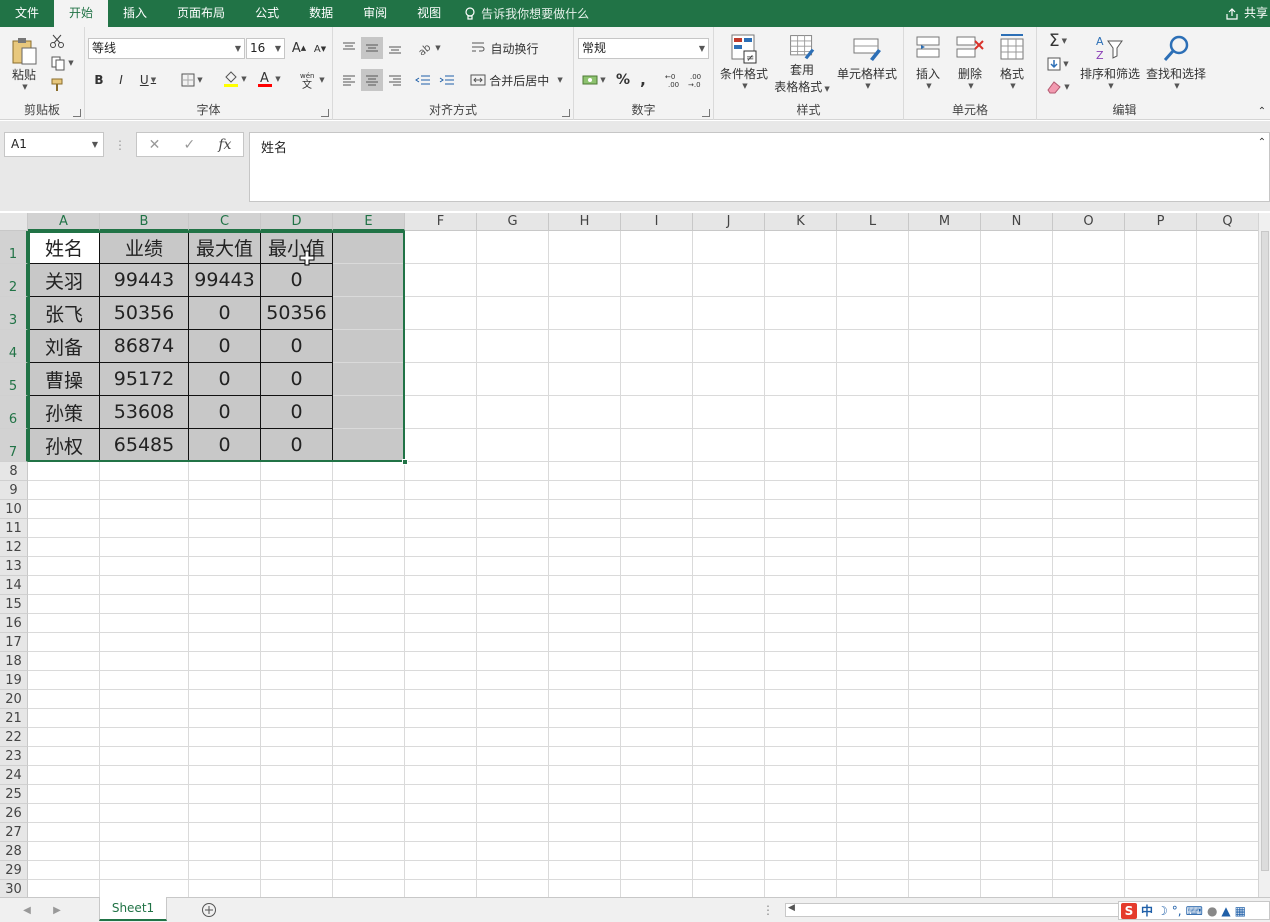 This screenshot has height=922, width=1270. I want to click on toolbox-icon: ▦, so click(1240, 911).